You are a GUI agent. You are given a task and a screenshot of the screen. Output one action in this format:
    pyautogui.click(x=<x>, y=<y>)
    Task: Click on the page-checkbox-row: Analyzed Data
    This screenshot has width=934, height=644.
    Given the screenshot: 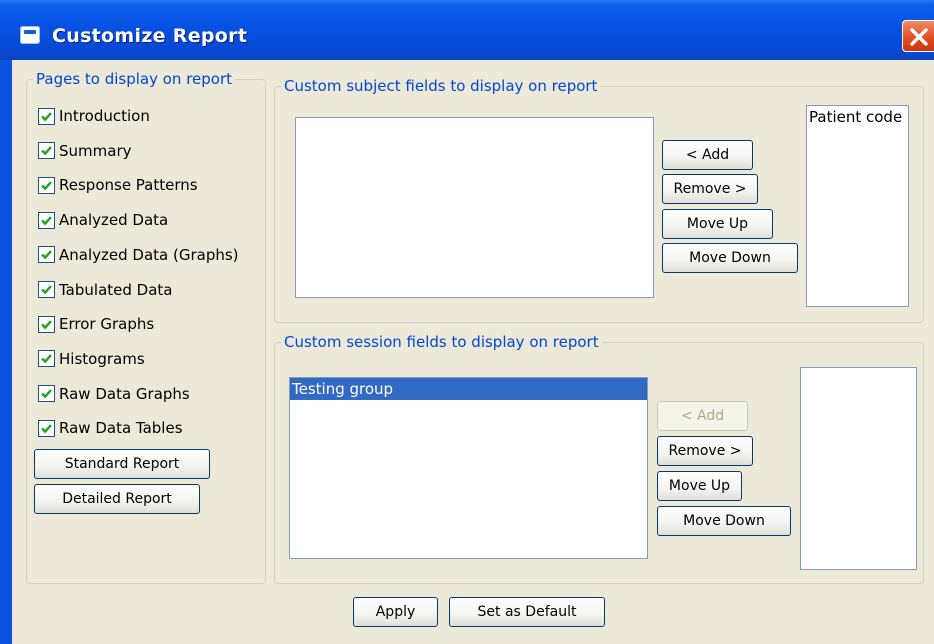 What is the action you would take?
    pyautogui.click(x=103, y=220)
    